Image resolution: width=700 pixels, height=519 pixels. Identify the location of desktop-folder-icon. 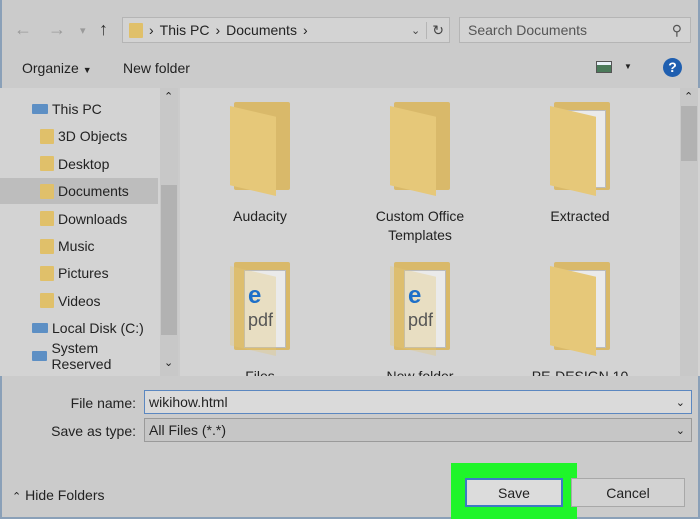
(47, 164).